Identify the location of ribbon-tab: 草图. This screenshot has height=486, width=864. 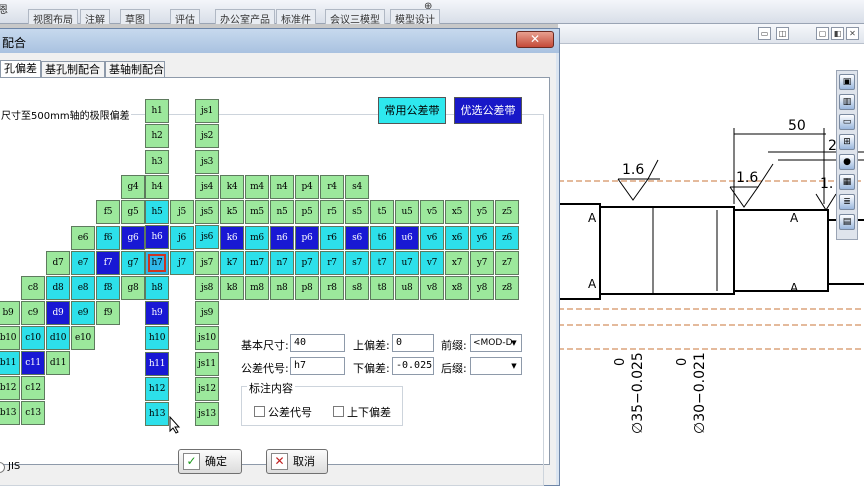
(135, 17).